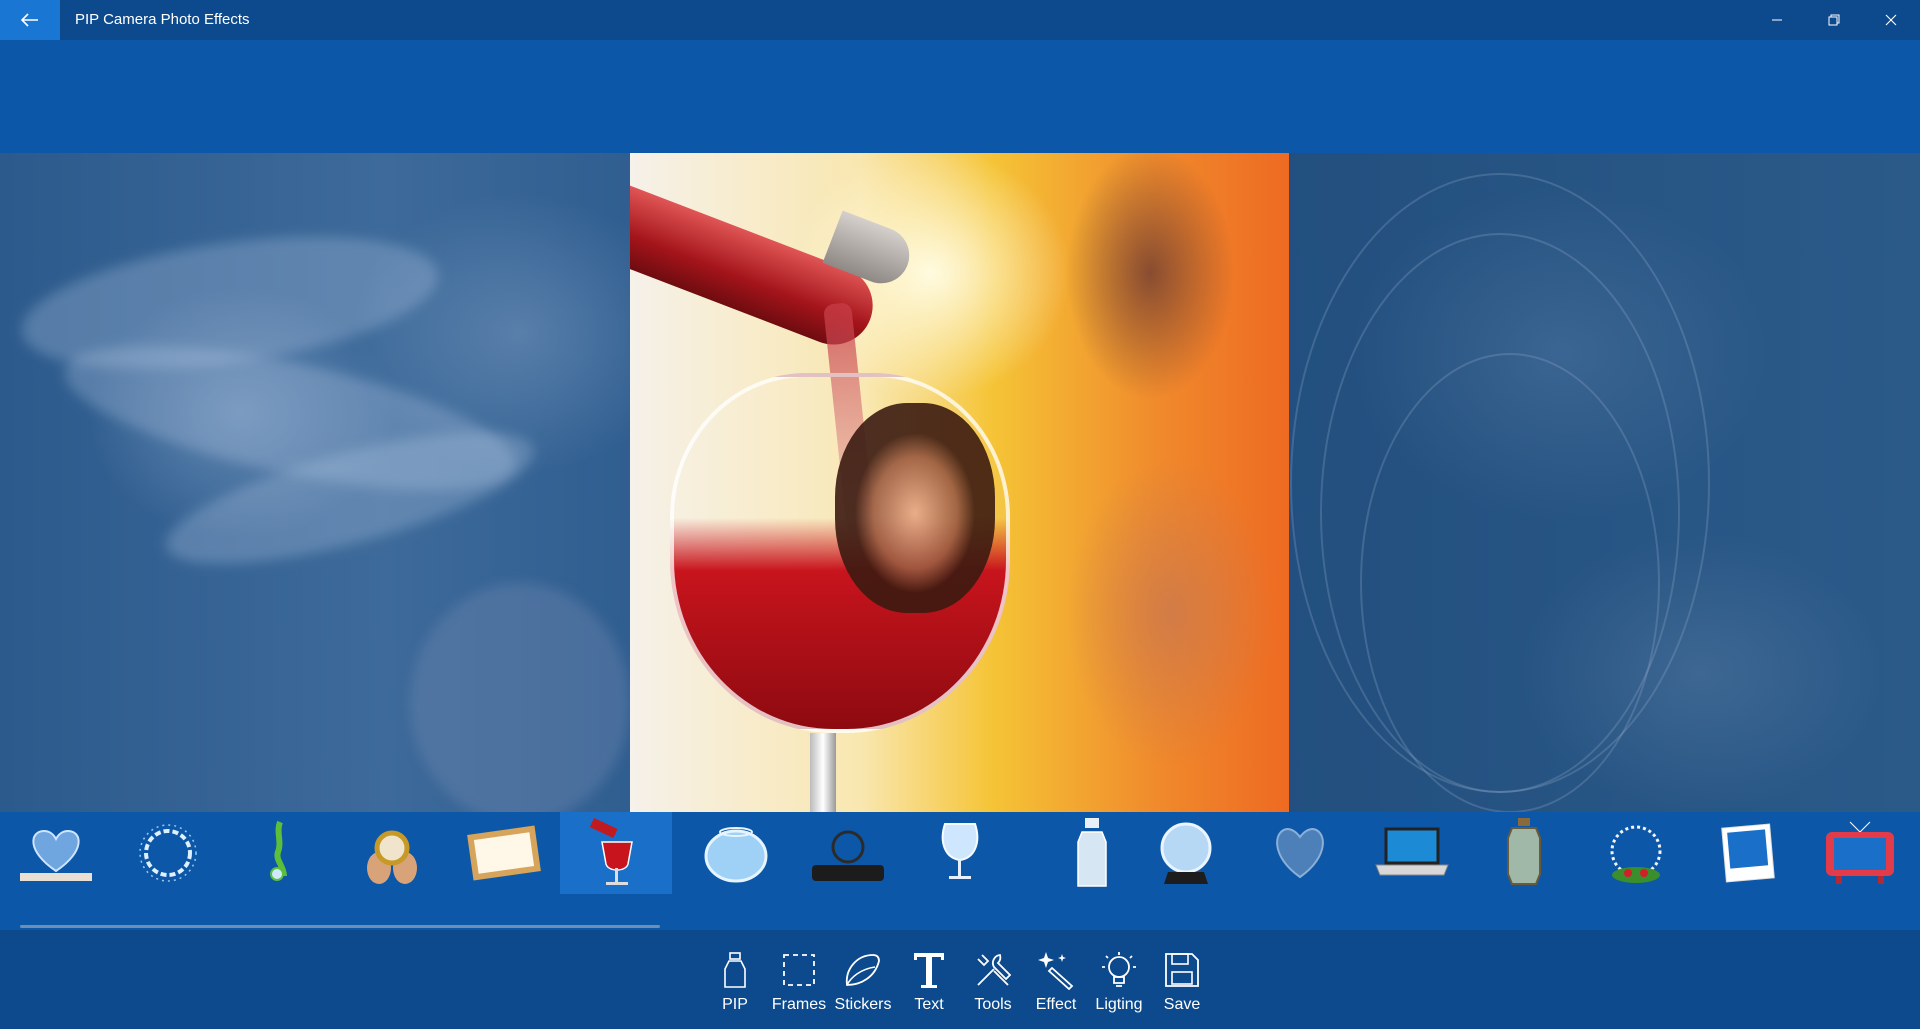  I want to click on text-t-icon, so click(929, 970).